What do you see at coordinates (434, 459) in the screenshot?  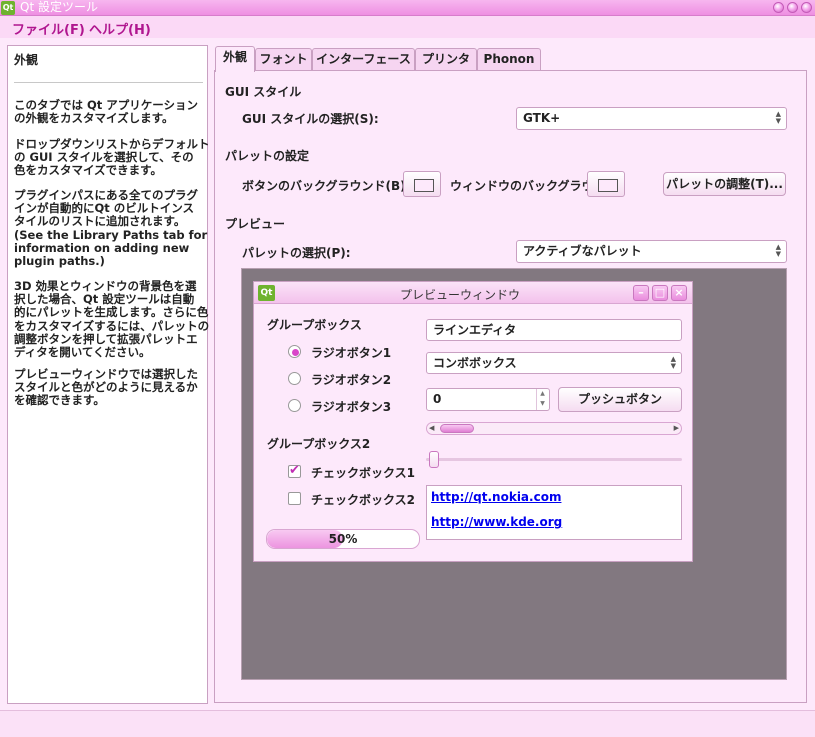 I see `slider-handle` at bounding box center [434, 459].